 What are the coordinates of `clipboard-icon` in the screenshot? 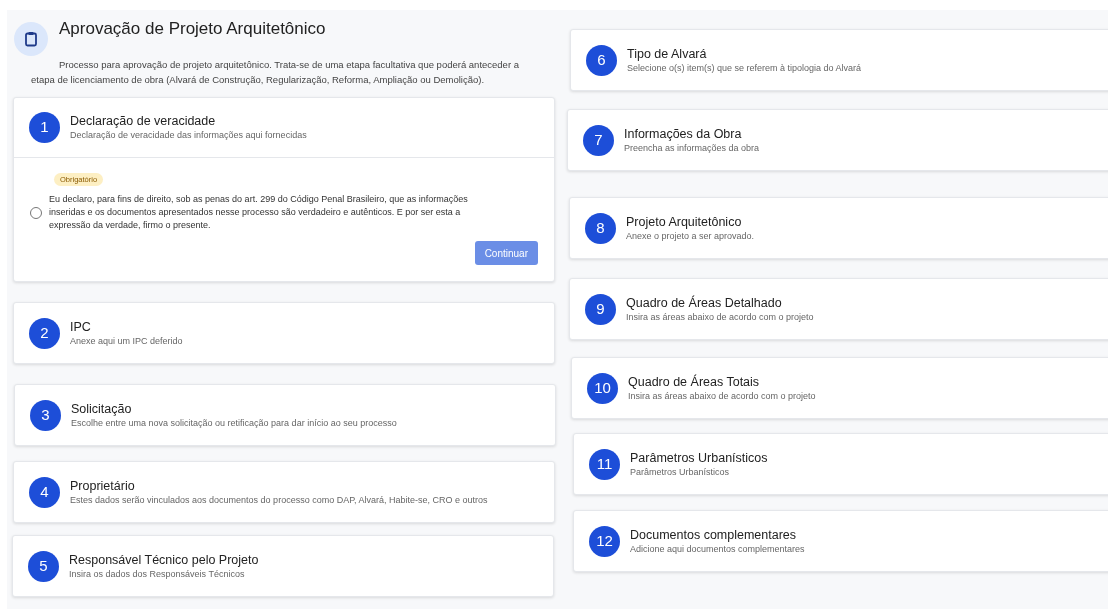 It's located at (31, 39).